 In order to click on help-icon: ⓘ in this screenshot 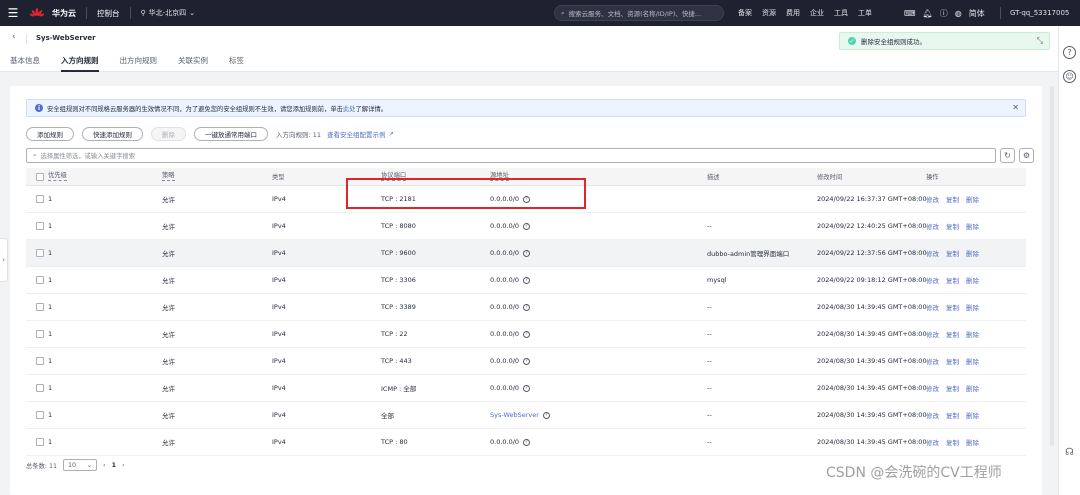, I will do `click(944, 13)`.